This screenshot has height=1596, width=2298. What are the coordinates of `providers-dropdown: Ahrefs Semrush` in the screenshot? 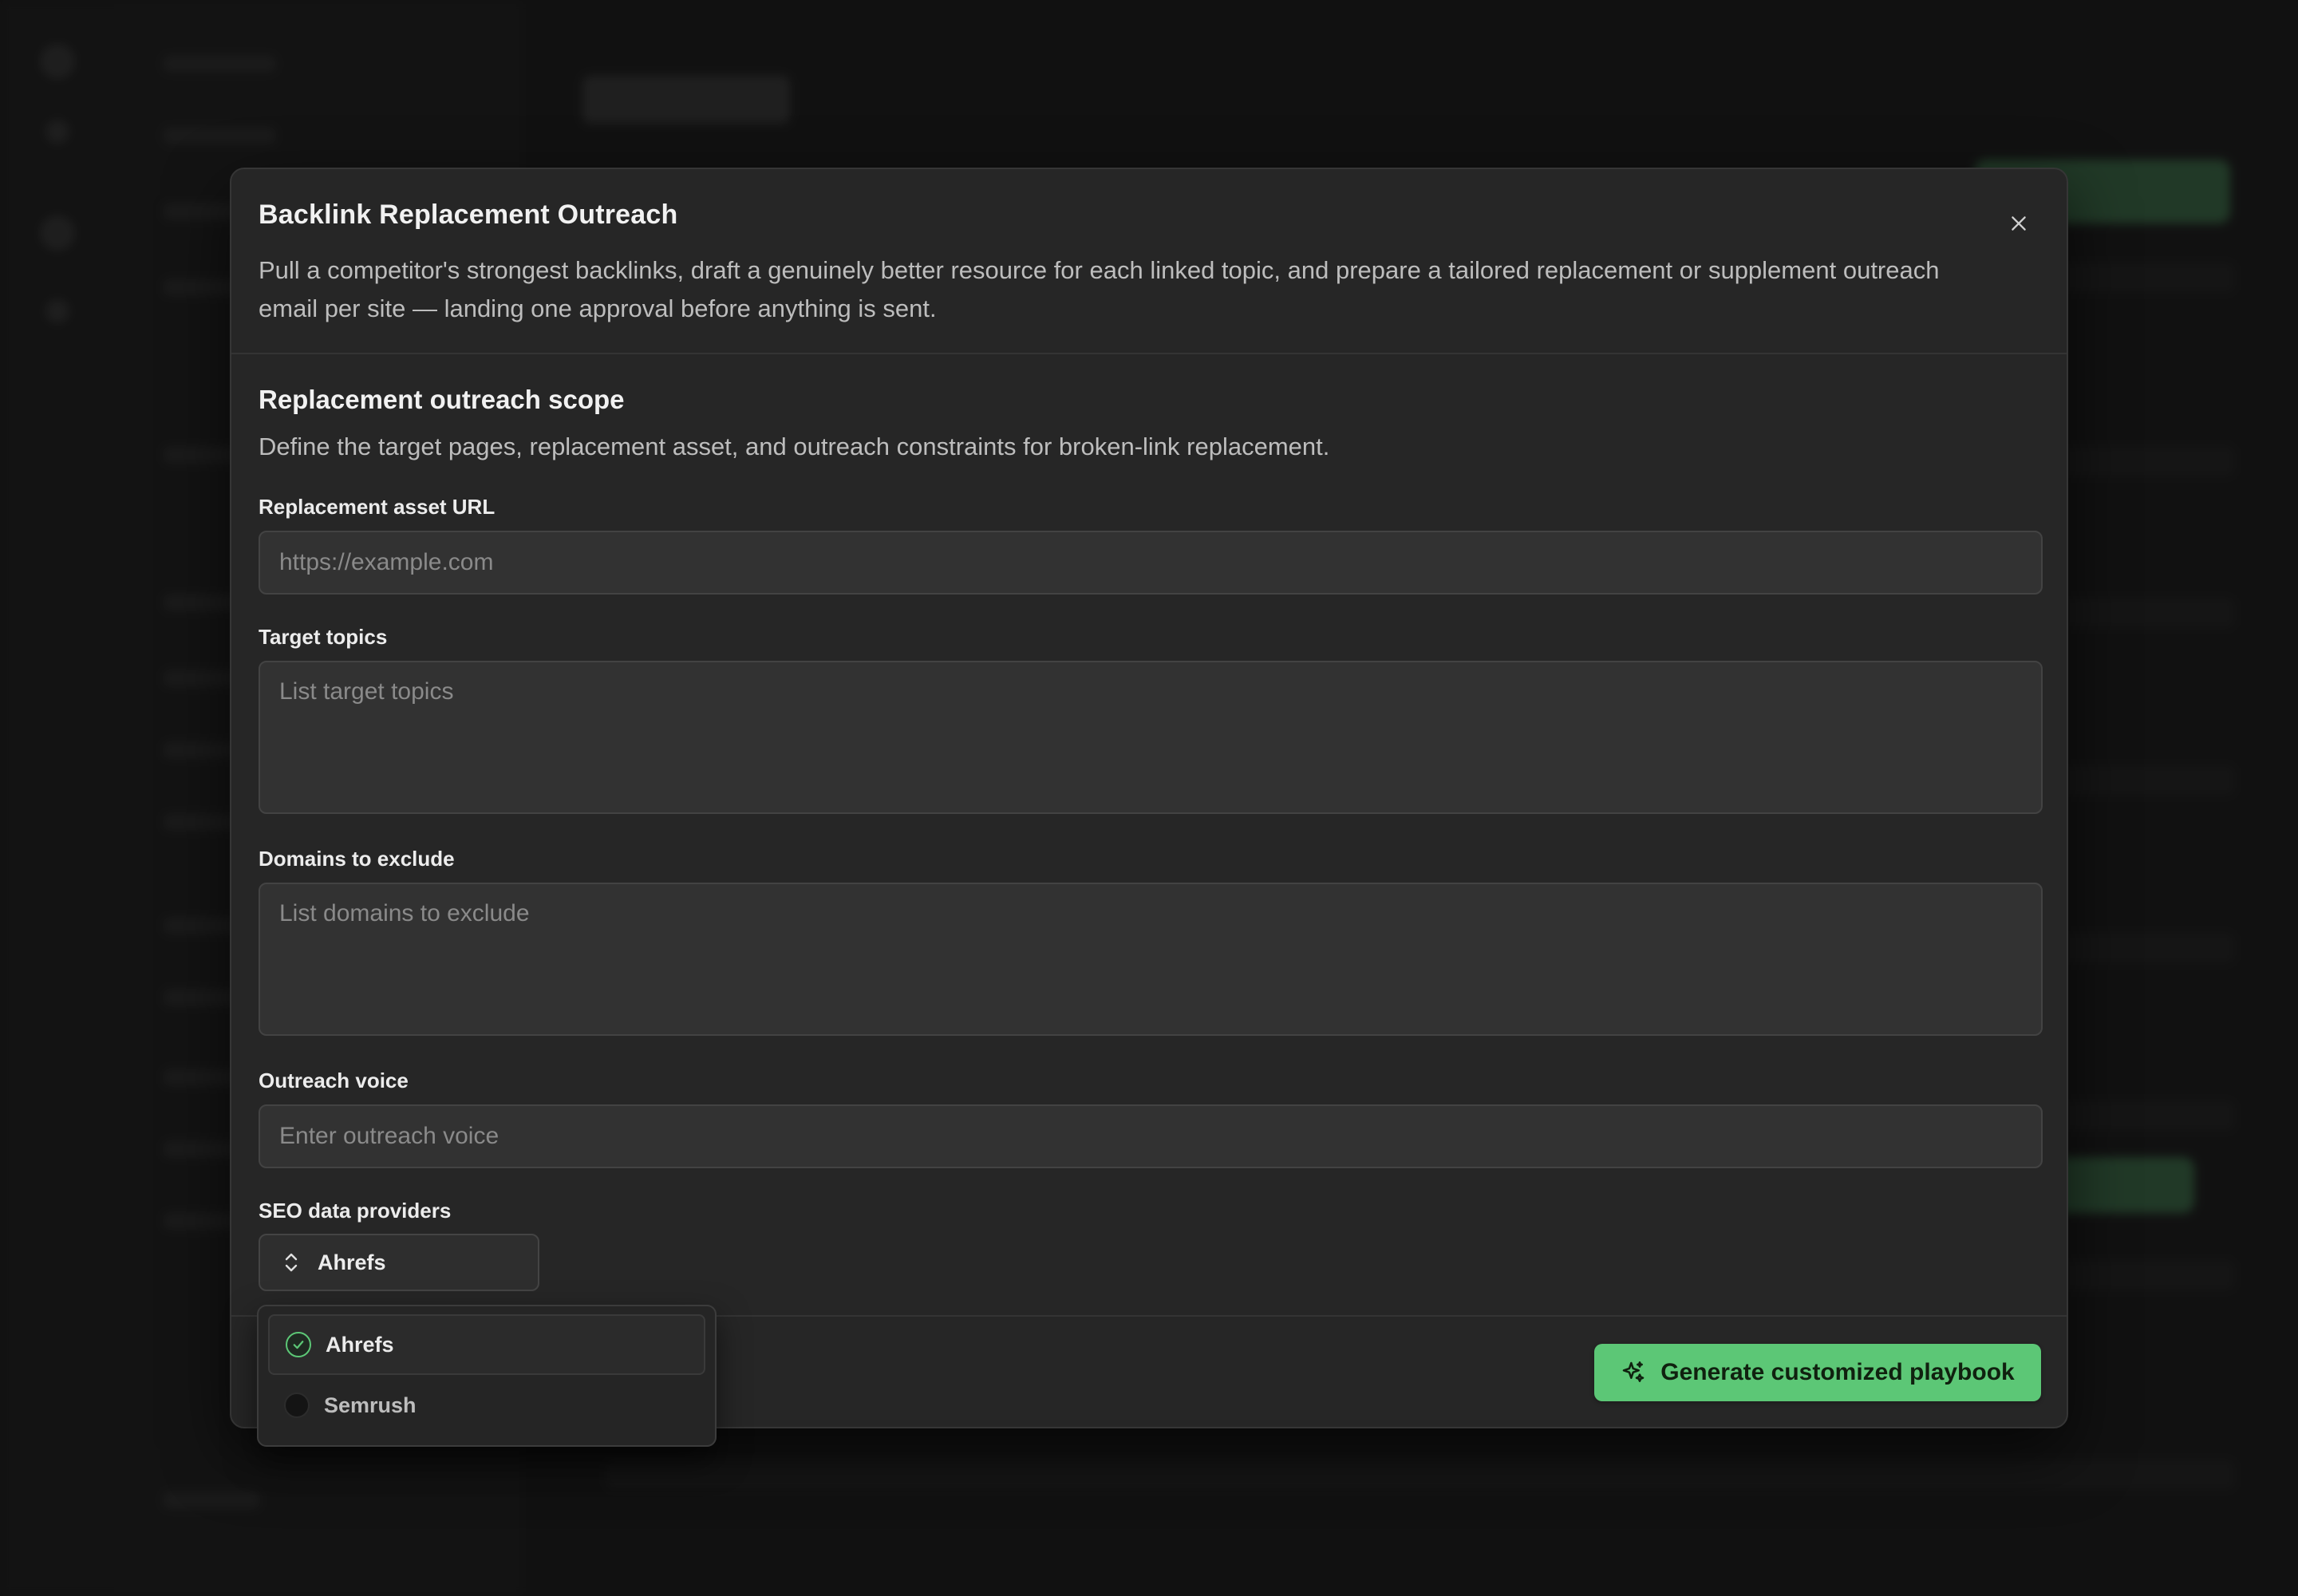 It's located at (487, 1376).